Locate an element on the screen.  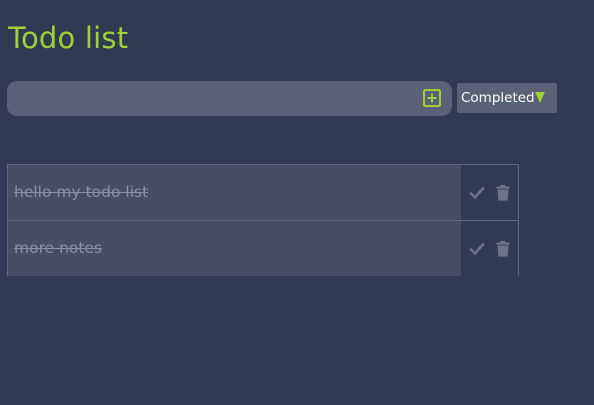
todo-input is located at coordinates (217, 98).